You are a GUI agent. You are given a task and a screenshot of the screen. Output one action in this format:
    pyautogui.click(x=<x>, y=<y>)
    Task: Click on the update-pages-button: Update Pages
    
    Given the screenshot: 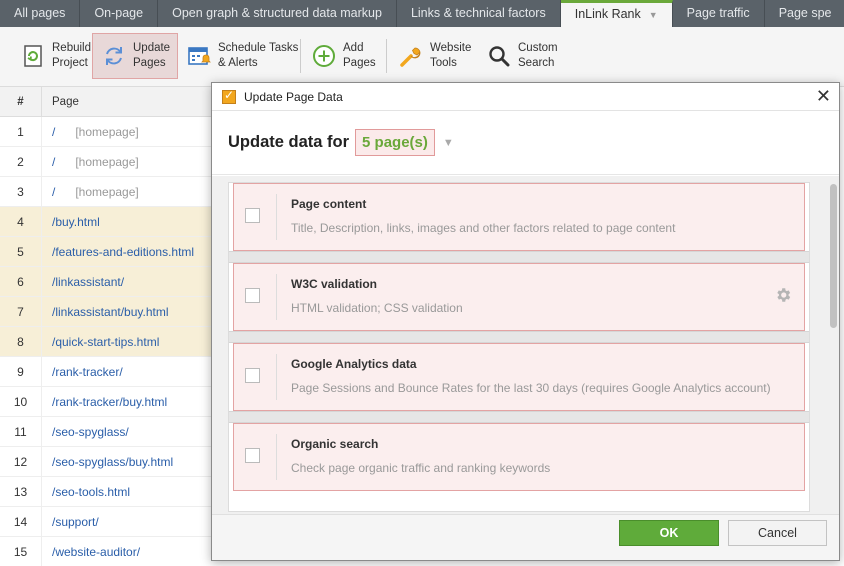 What is the action you would take?
    pyautogui.click(x=135, y=56)
    